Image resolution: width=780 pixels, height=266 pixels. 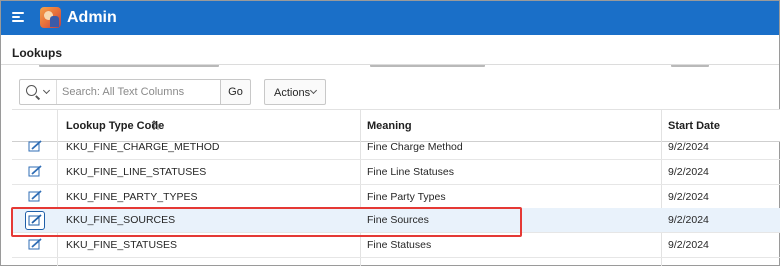 What do you see at coordinates (292, 93) in the screenshot?
I see `actions-label: Actions` at bounding box center [292, 93].